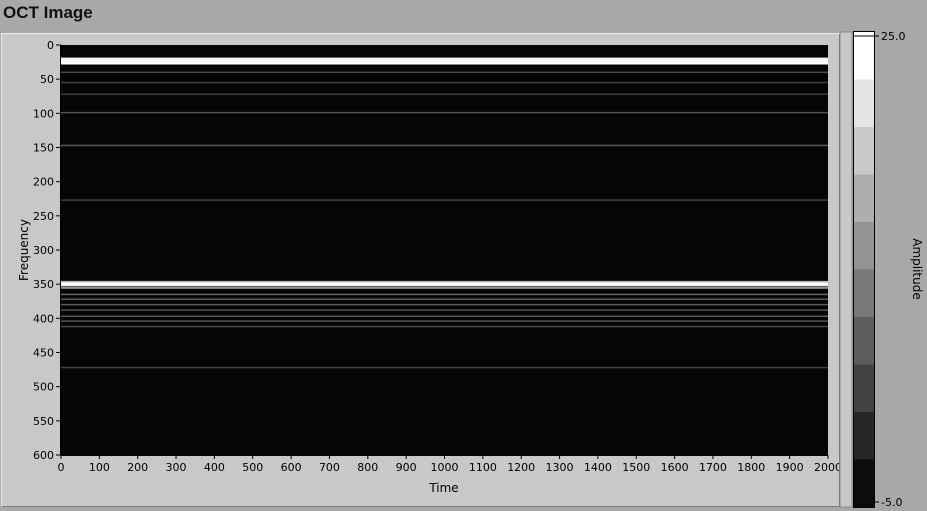 The height and width of the screenshot is (511, 927). Describe the element at coordinates (883, 255) in the screenshot. I see `colorbar: 25.0 -5.0 Amplitude` at that location.